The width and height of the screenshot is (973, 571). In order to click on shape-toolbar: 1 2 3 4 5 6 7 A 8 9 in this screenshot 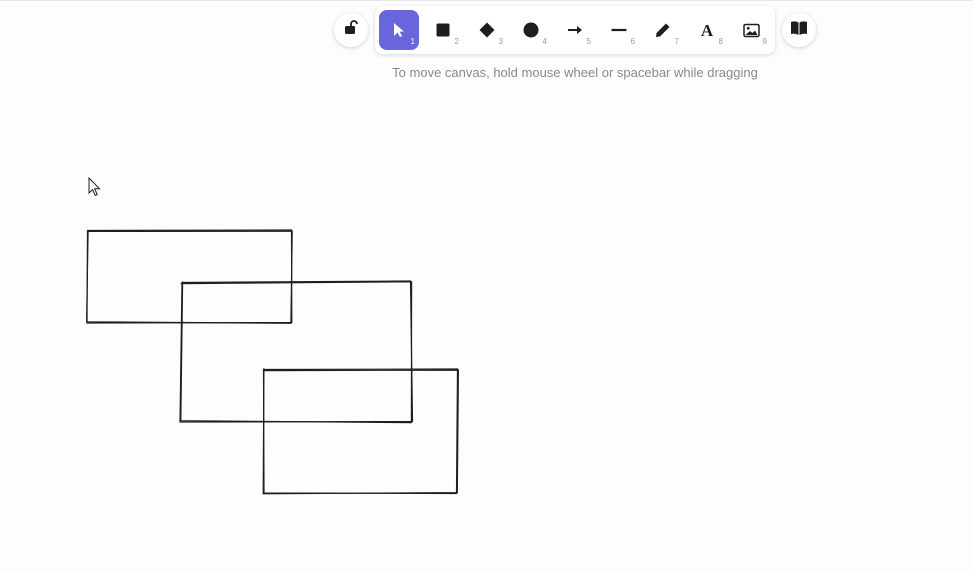, I will do `click(575, 30)`.